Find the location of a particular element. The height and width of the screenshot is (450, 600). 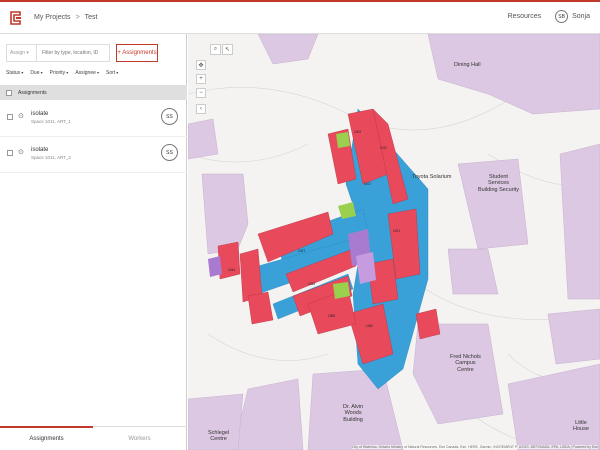

top-bar: My Projects > Test Resources SB Sonja is located at coordinates (300, 17).